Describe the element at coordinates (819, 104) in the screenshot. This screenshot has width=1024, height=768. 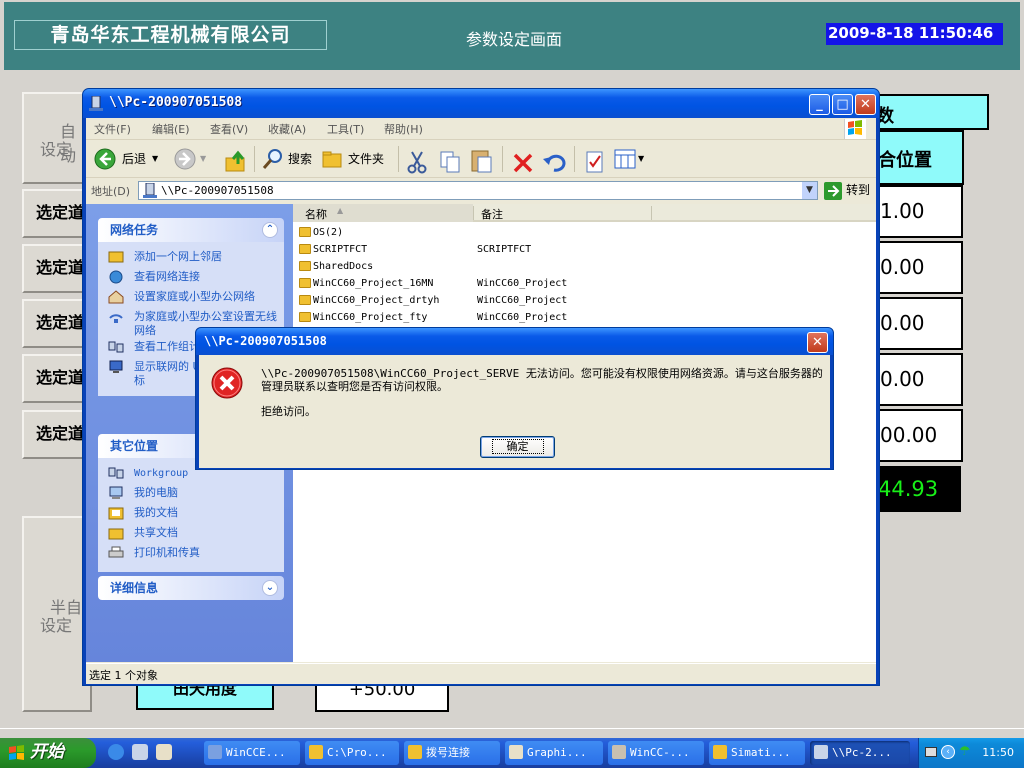
I see `minimize-button: _` at that location.